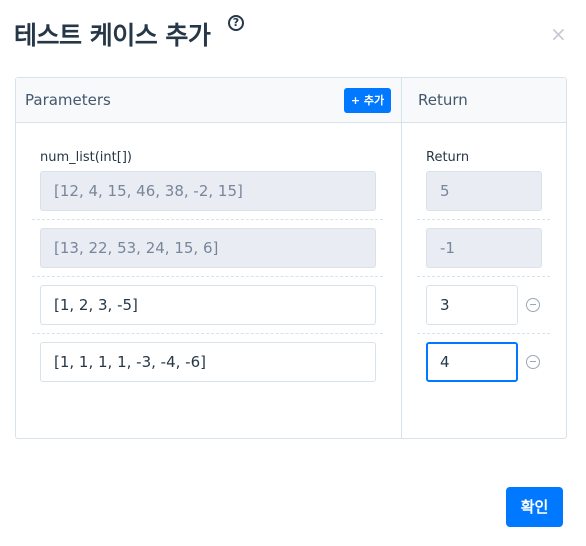  What do you see at coordinates (208, 305) in the screenshot?
I see `param-field-3: [1, 2, 3, -5]` at bounding box center [208, 305].